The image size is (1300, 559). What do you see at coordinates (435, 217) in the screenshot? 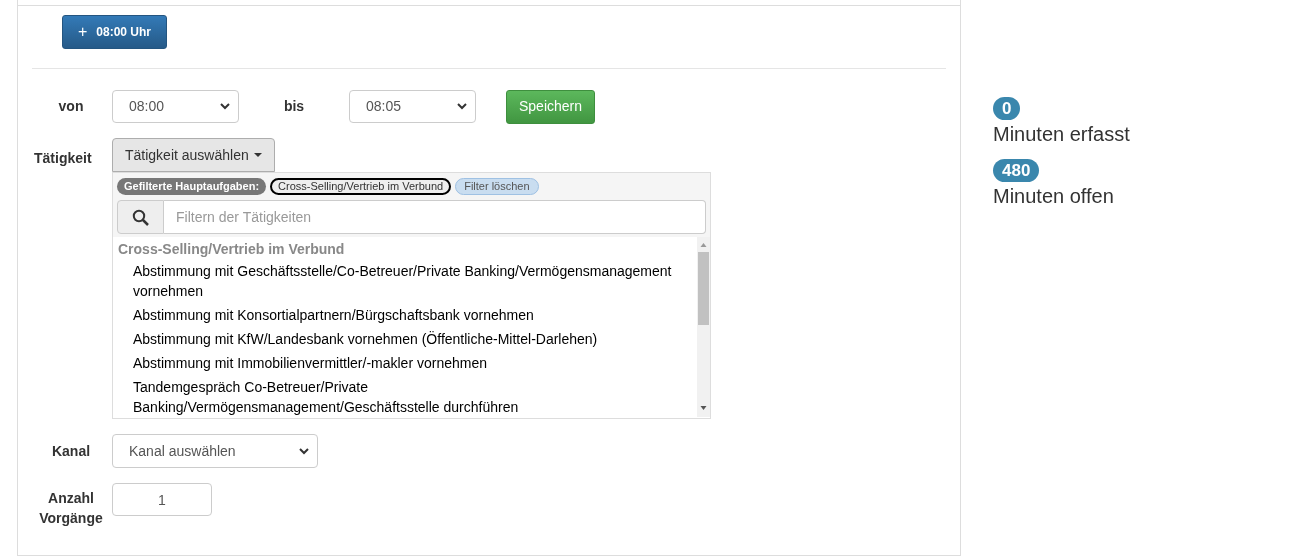
I see `search-field: Filtern der Tätigkeiten` at bounding box center [435, 217].